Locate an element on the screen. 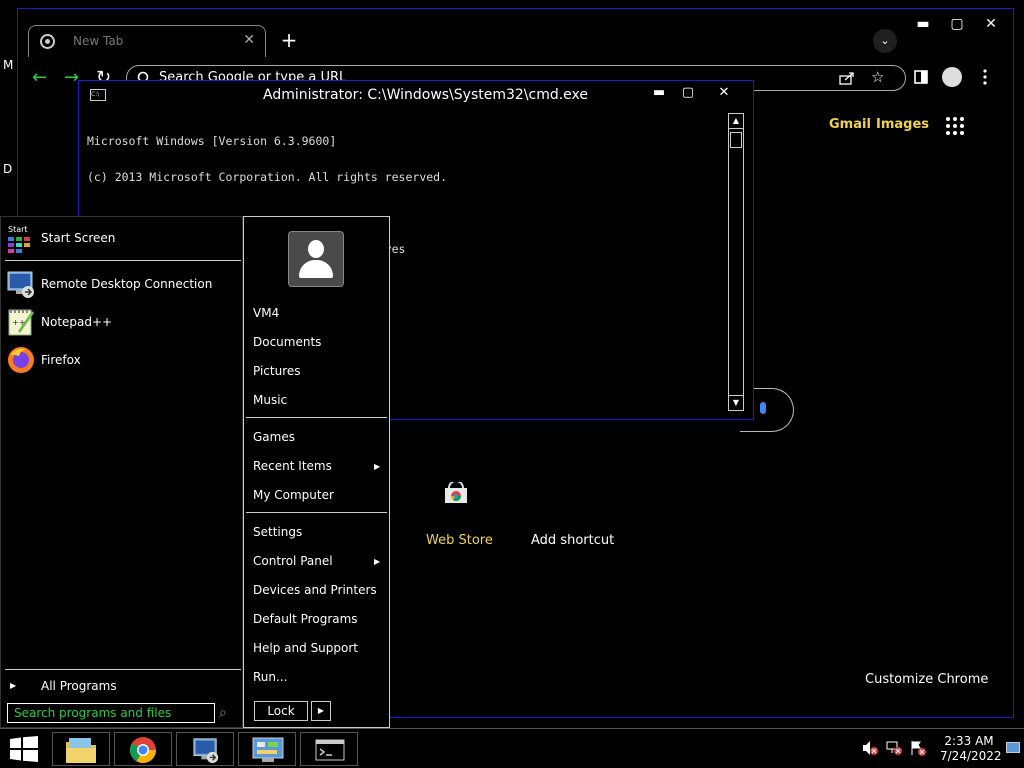  tab-search-button: ⌄ is located at coordinates (885, 41).